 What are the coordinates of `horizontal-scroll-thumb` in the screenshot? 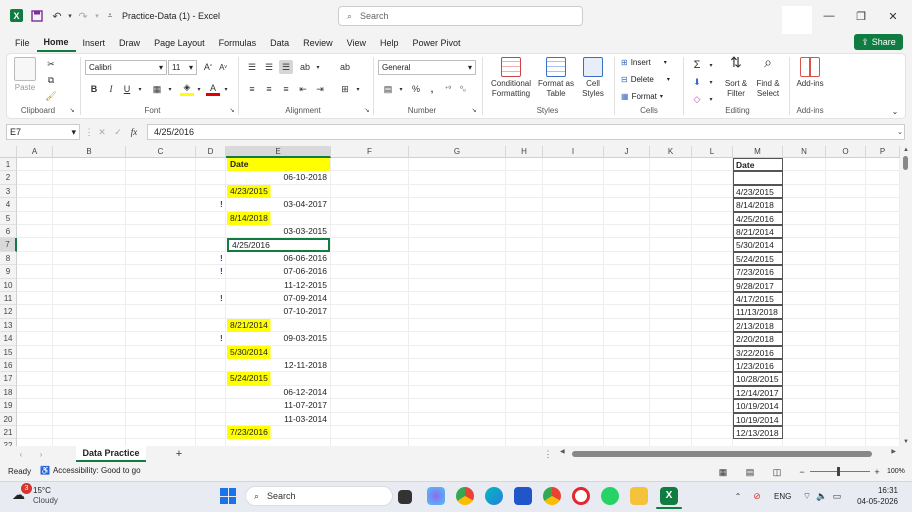 It's located at (722, 454).